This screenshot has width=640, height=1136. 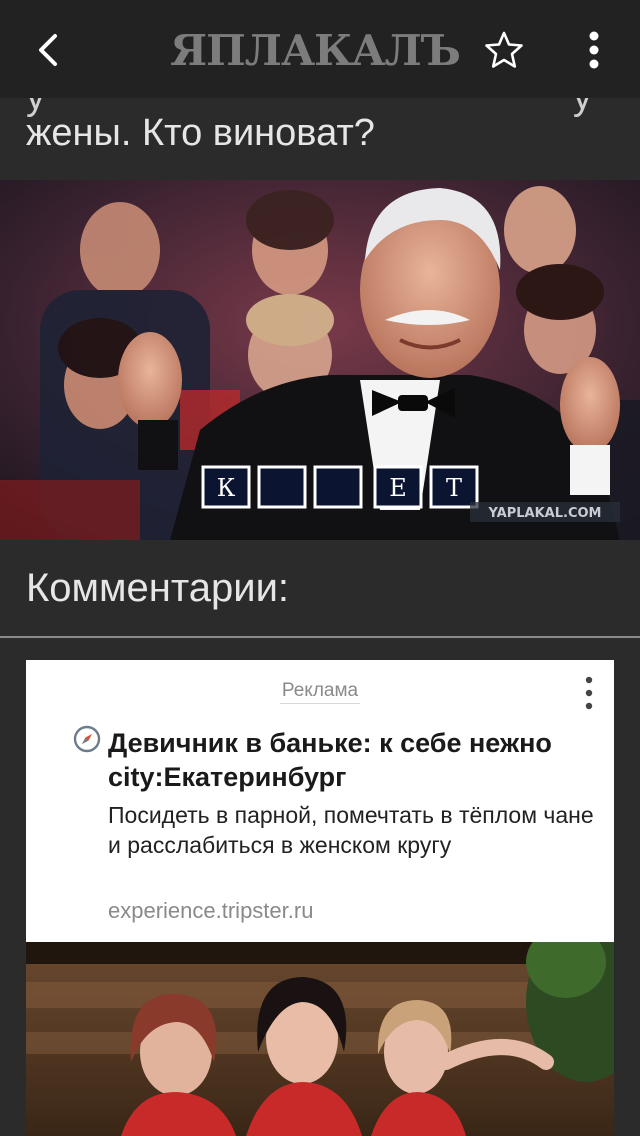 I want to click on comments-heading: Комментарии:, so click(x=158, y=588).